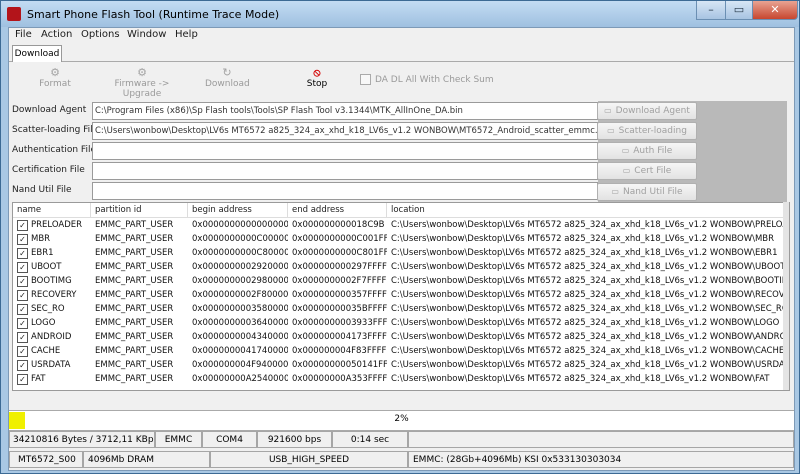 The height and width of the screenshot is (474, 800). I want to click on cell-end-address: 0x0000000002F7FFFF, so click(339, 281).